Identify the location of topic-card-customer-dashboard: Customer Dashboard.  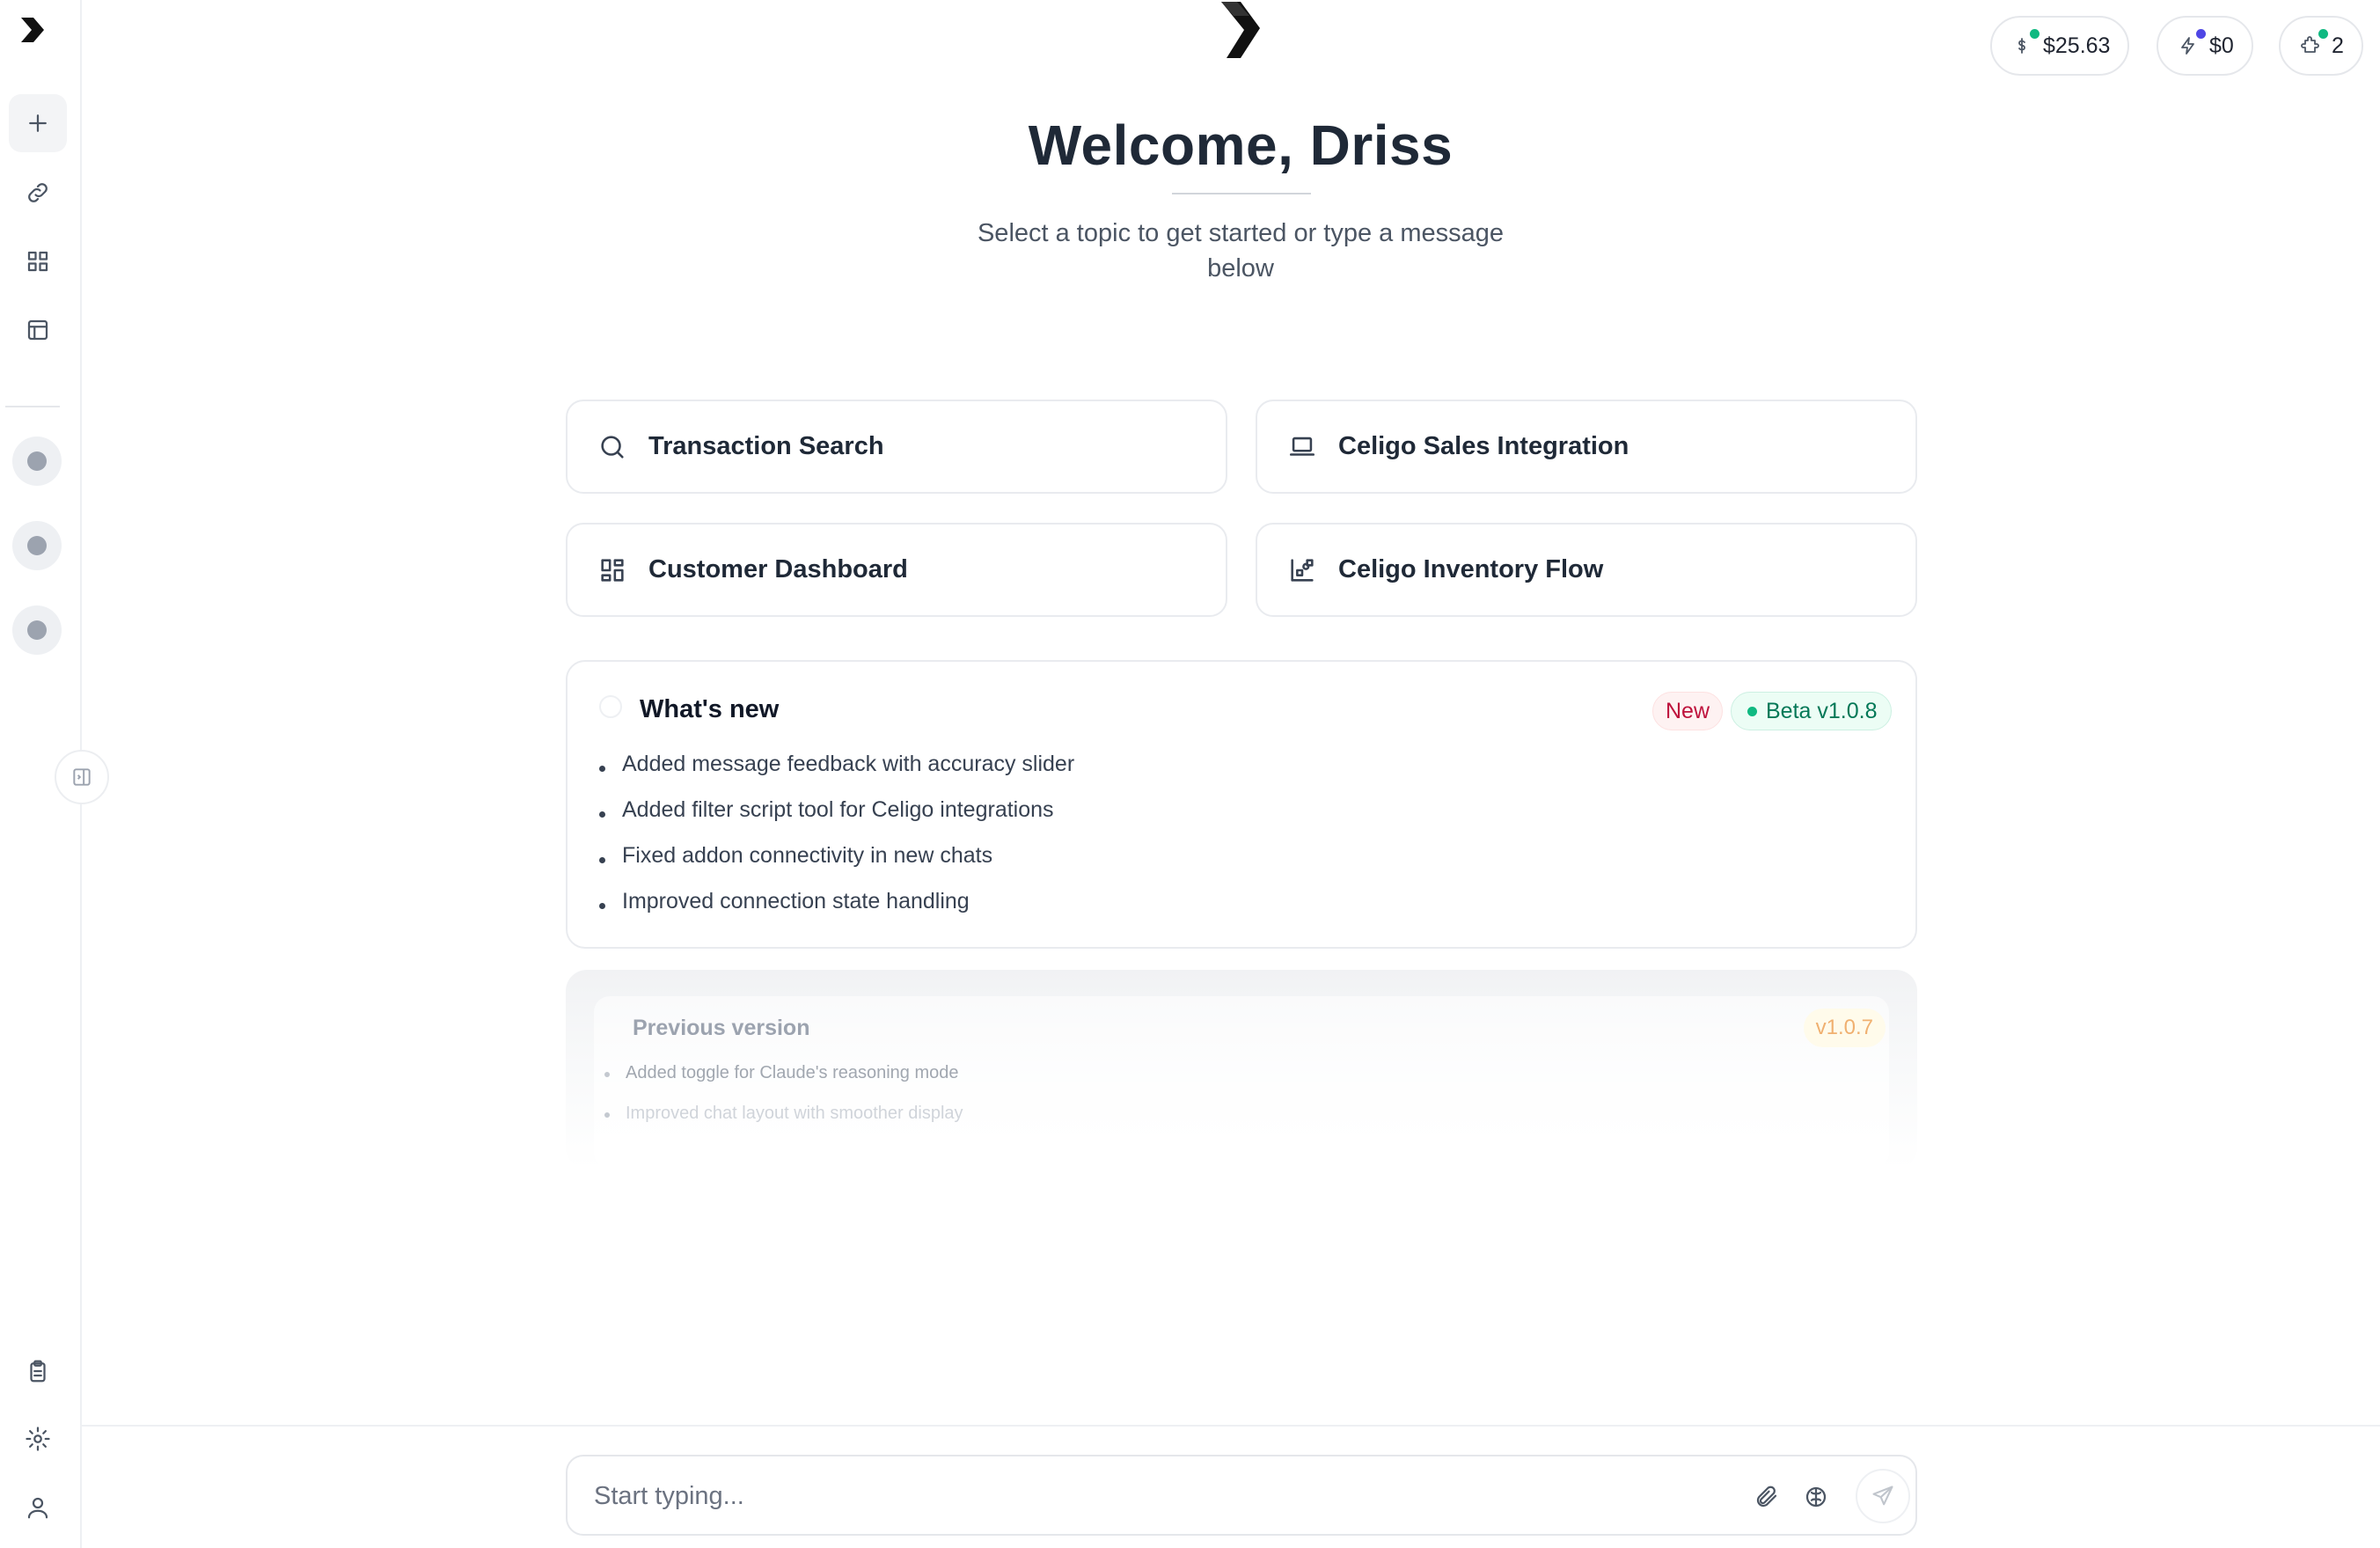
(896, 570).